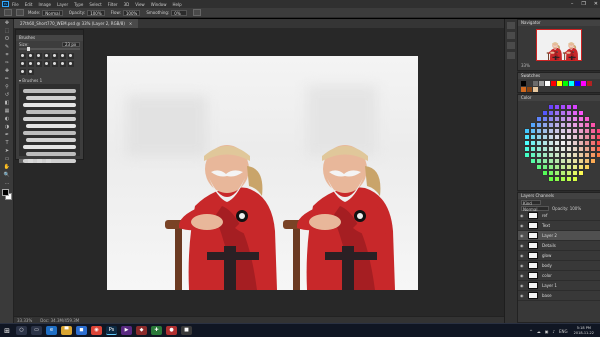 This screenshot has height=337, width=600. Describe the element at coordinates (7, 23) in the screenshot. I see `move-icon: ✥` at that location.